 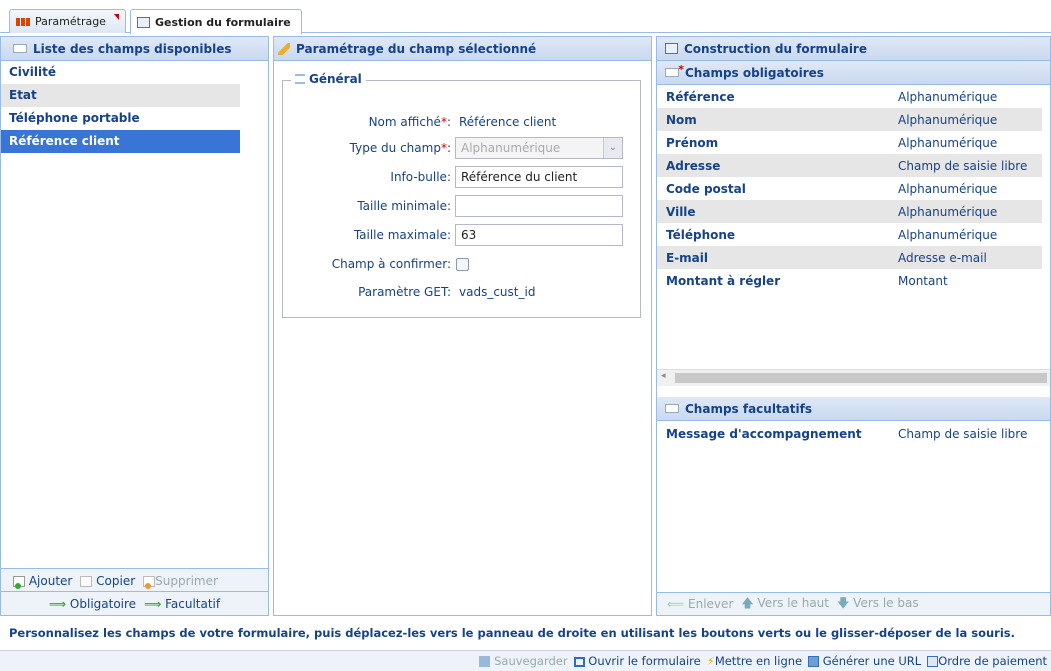 I want to click on publish-button: ⚡Mettre en ligne, so click(x=754, y=661).